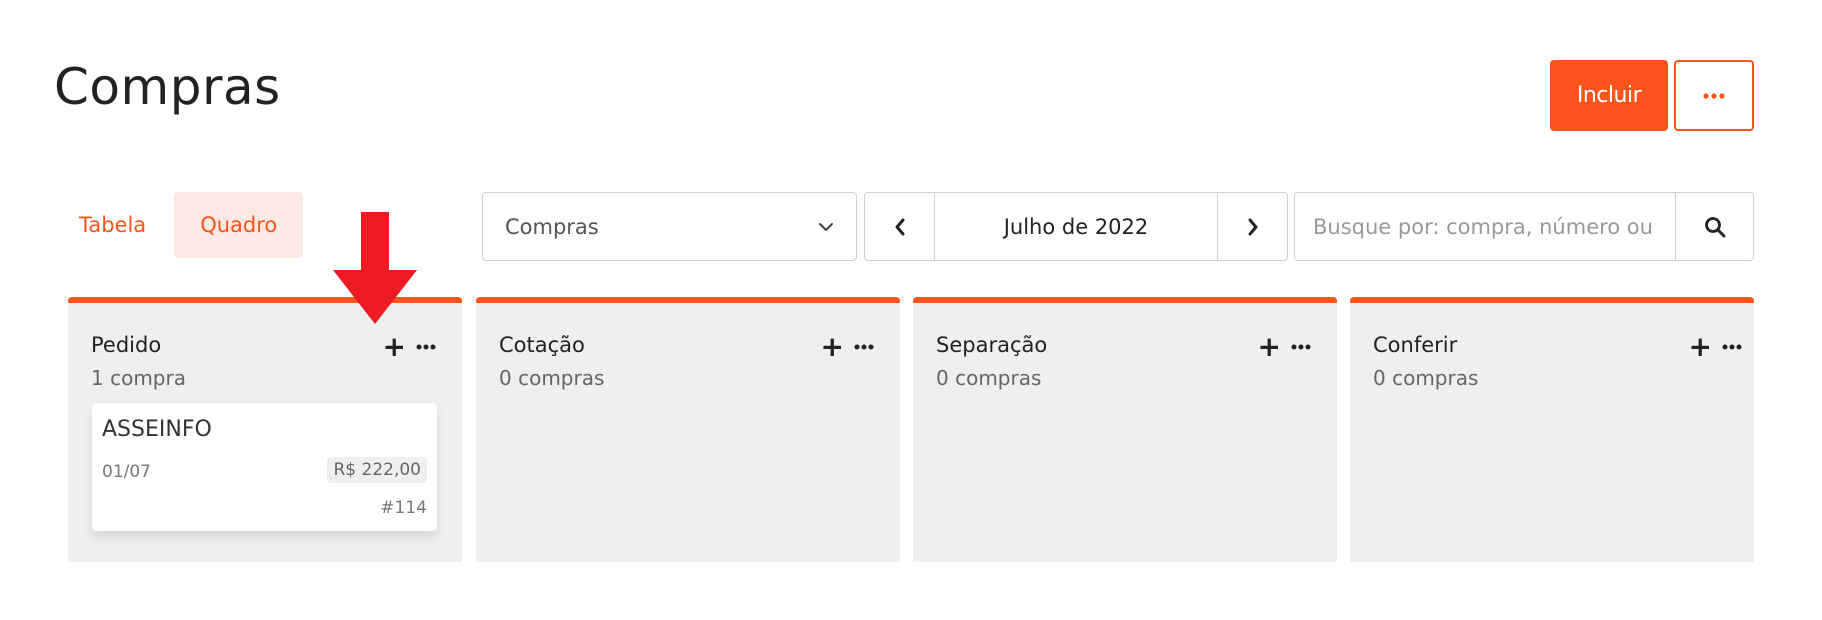 The height and width of the screenshot is (620, 1822). Describe the element at coordinates (552, 226) in the screenshot. I see `pipeline-select-value: Compras` at that location.